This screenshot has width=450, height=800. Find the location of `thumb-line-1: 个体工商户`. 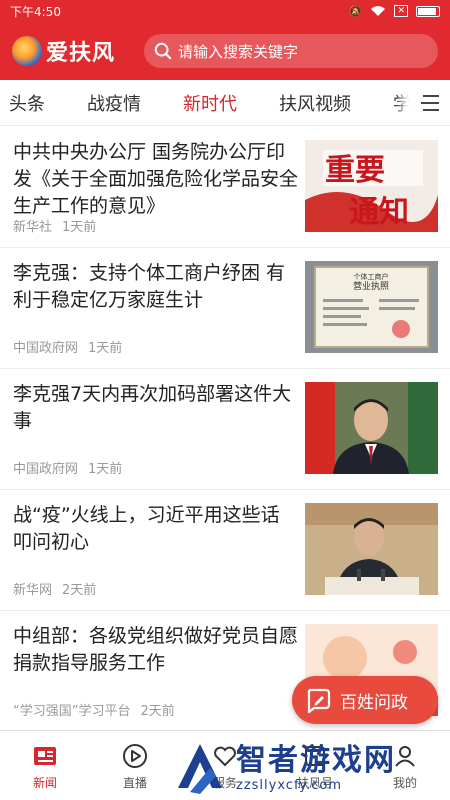

thumb-line-1: 个体工商户 is located at coordinates (371, 276).